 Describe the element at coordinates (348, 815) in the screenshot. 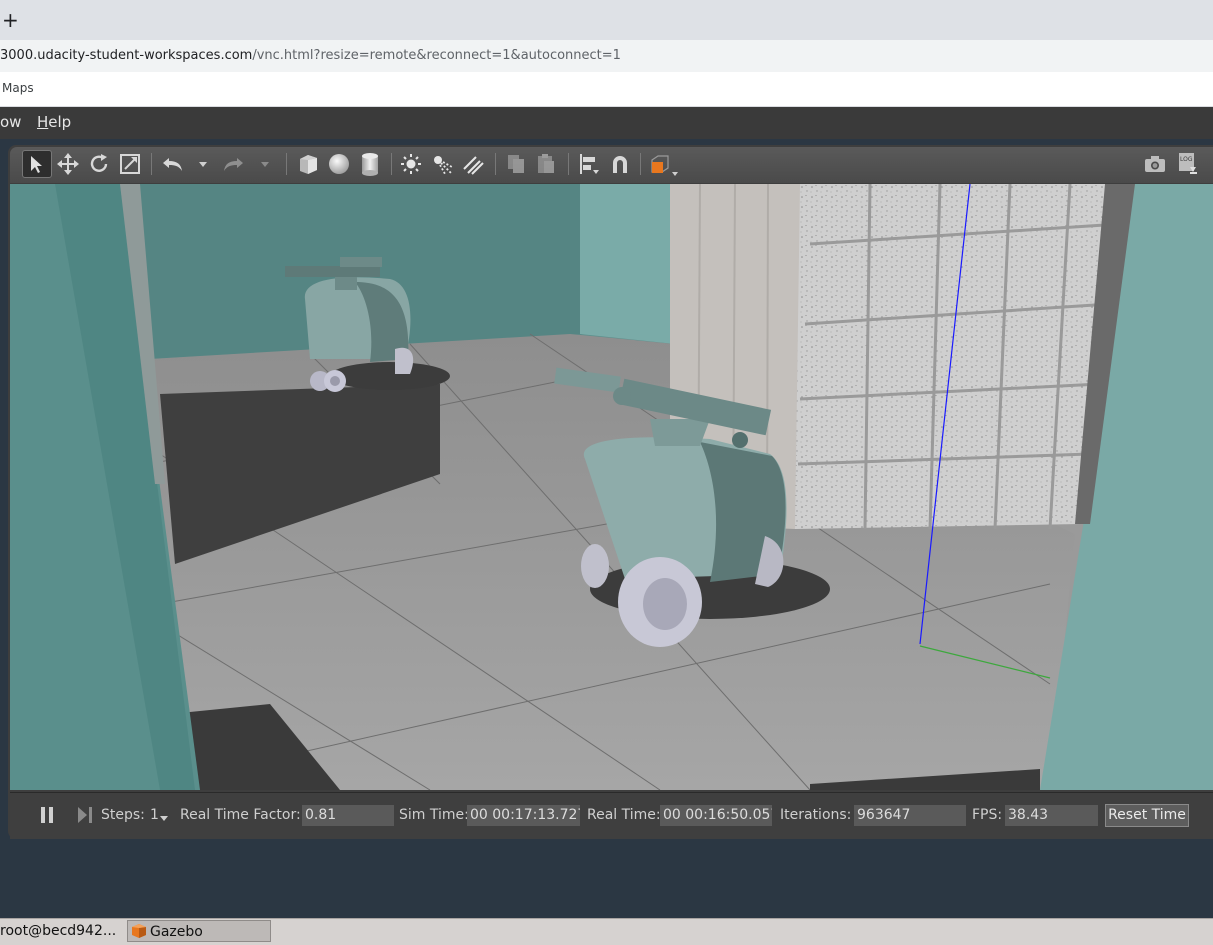

I see `real-time-factor-value: 0.81` at that location.